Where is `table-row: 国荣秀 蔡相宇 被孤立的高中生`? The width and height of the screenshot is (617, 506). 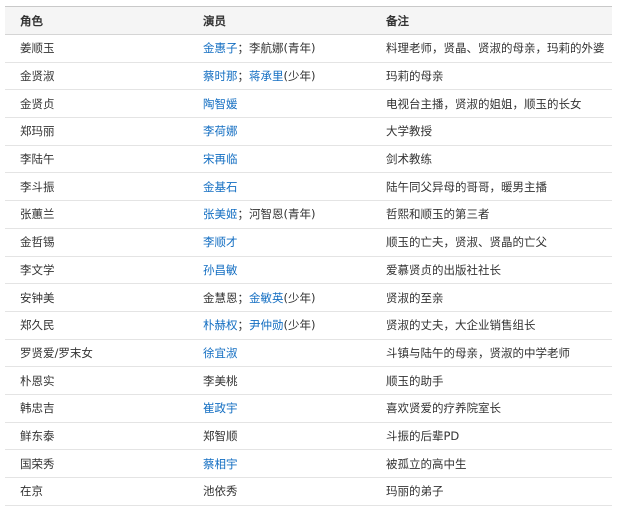 table-row: 国荣秀 蔡相宇 被孤立的高中生 is located at coordinates (308, 463).